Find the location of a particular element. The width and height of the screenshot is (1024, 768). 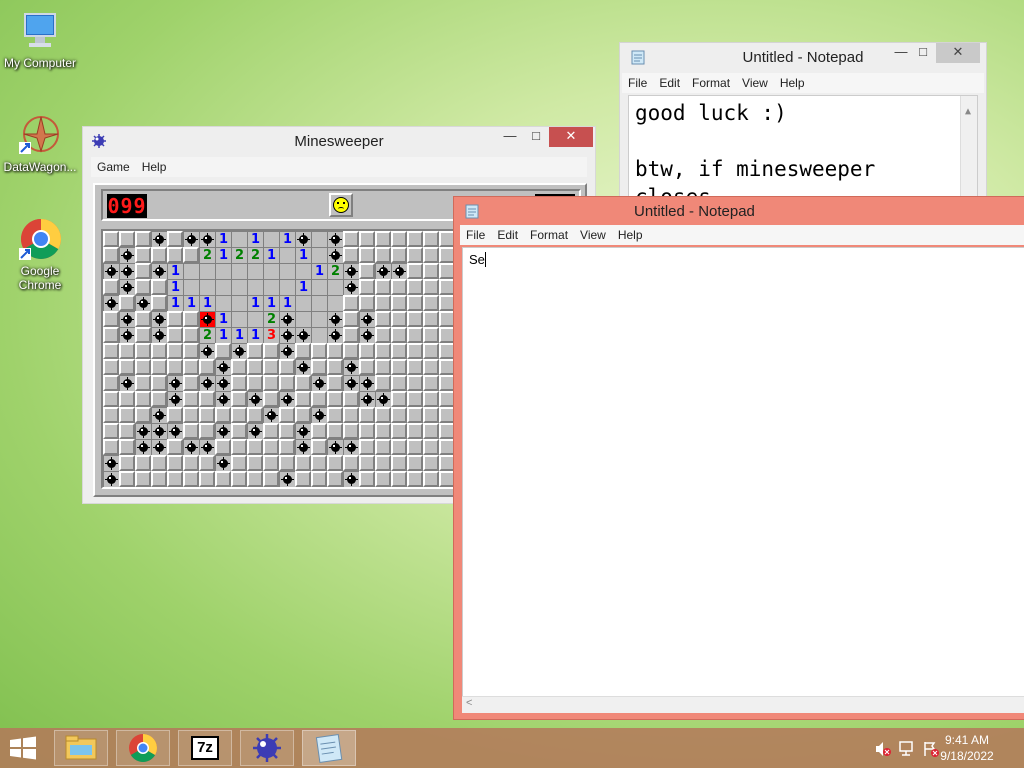

menu-view: View is located at coordinates (593, 233).